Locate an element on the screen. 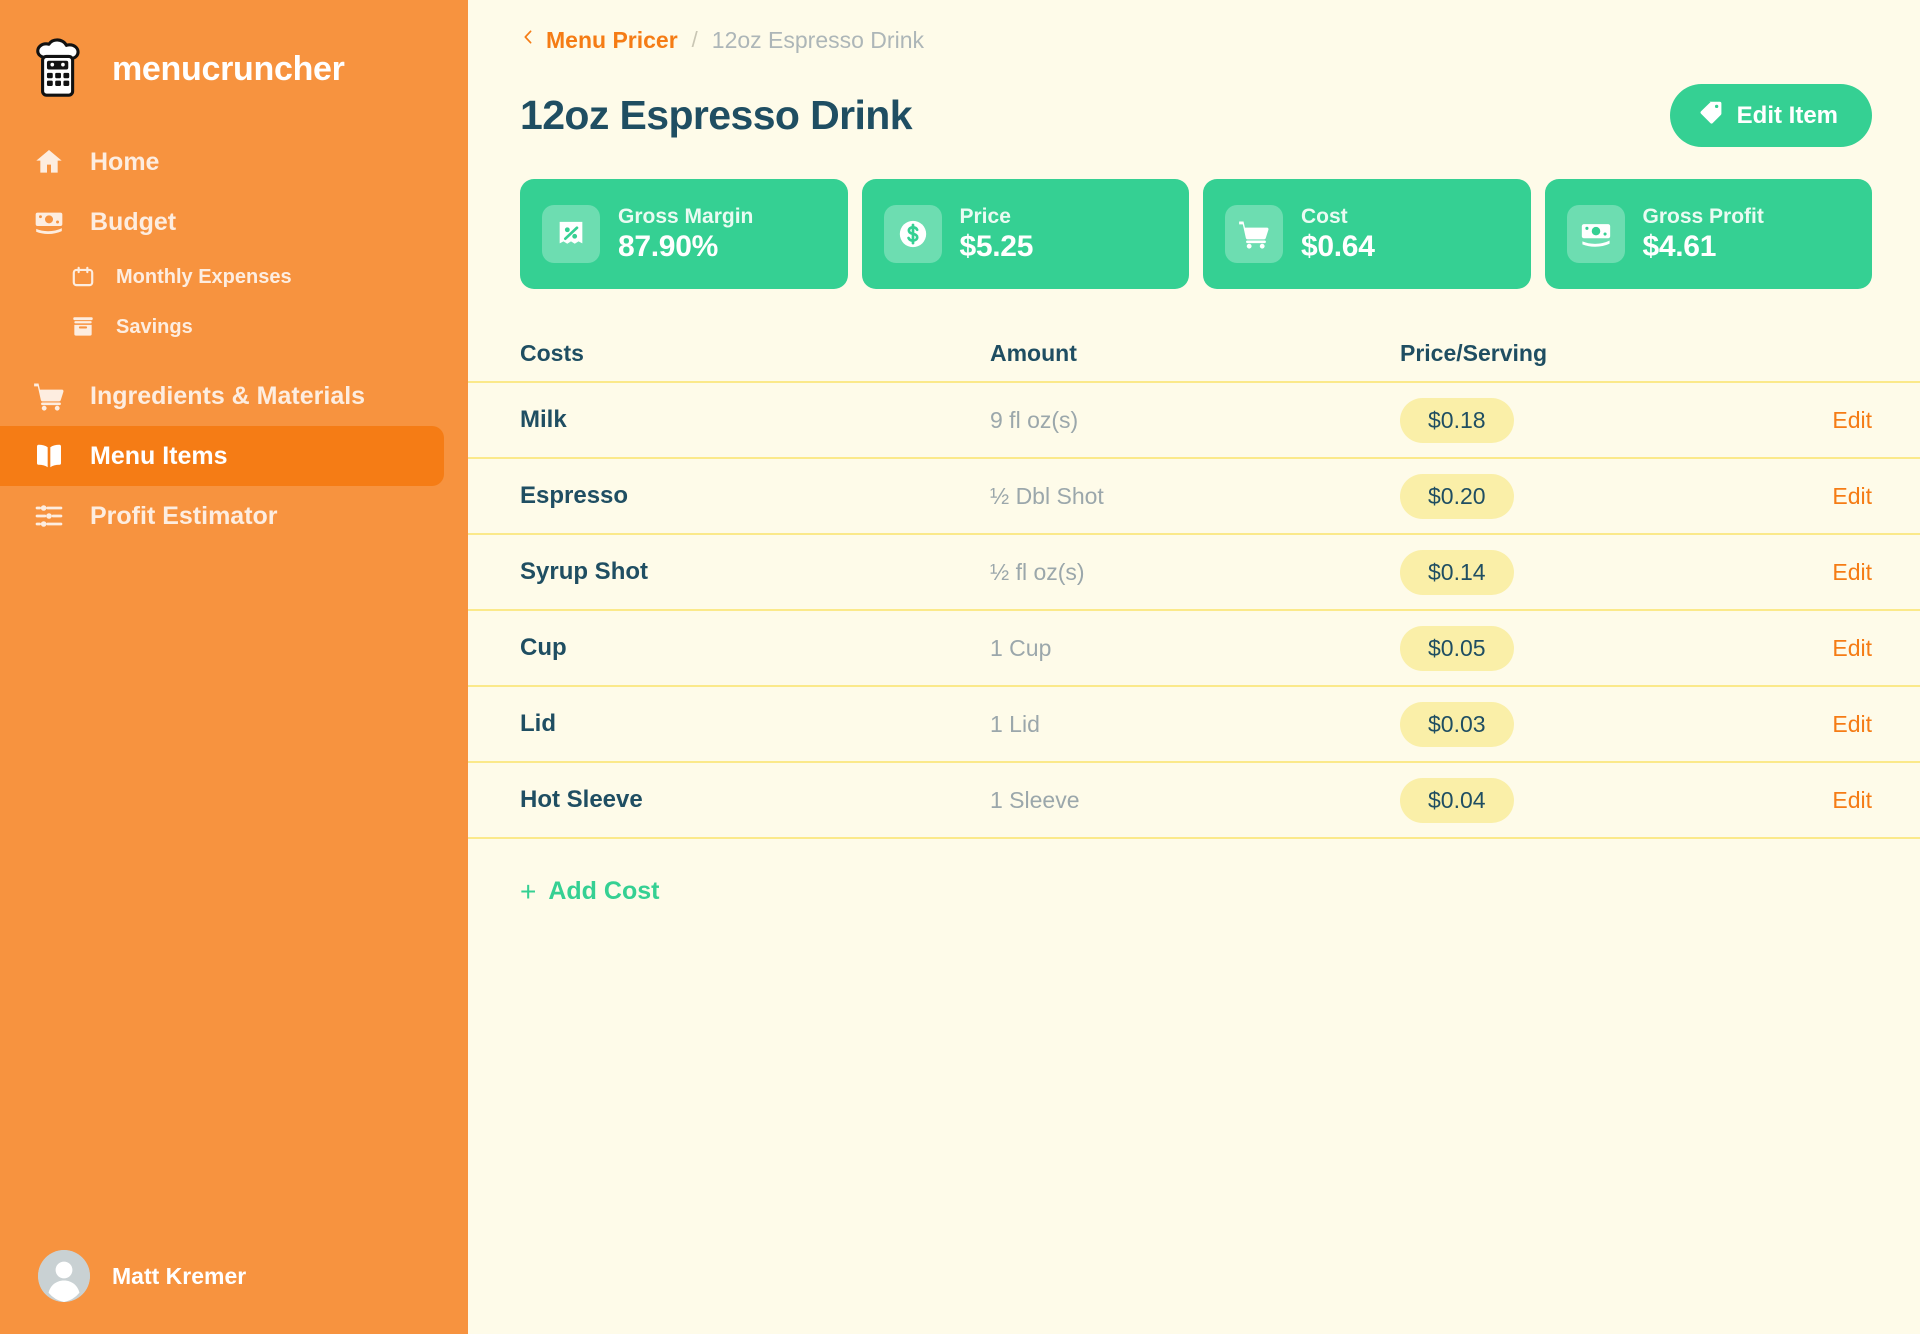  sidebar-item-savings: Savings is located at coordinates (222, 327).